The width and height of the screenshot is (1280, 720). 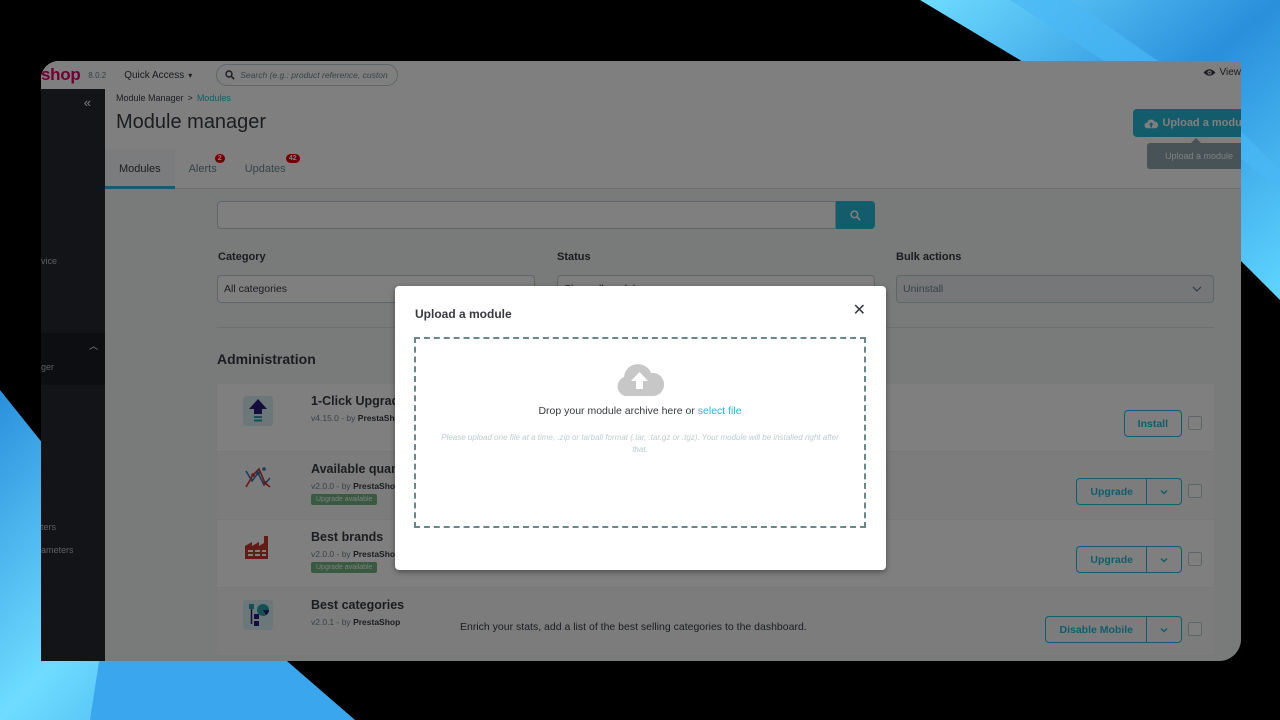 I want to click on close-icon: ✕, so click(x=859, y=311).